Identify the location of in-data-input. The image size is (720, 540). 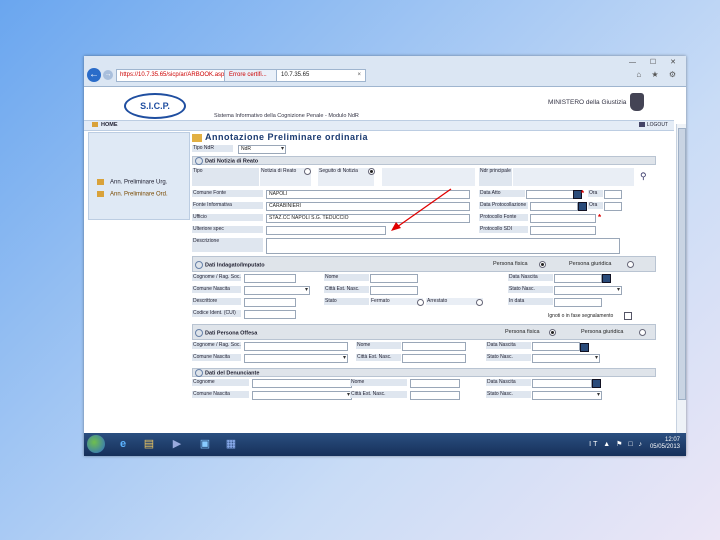
(578, 302).